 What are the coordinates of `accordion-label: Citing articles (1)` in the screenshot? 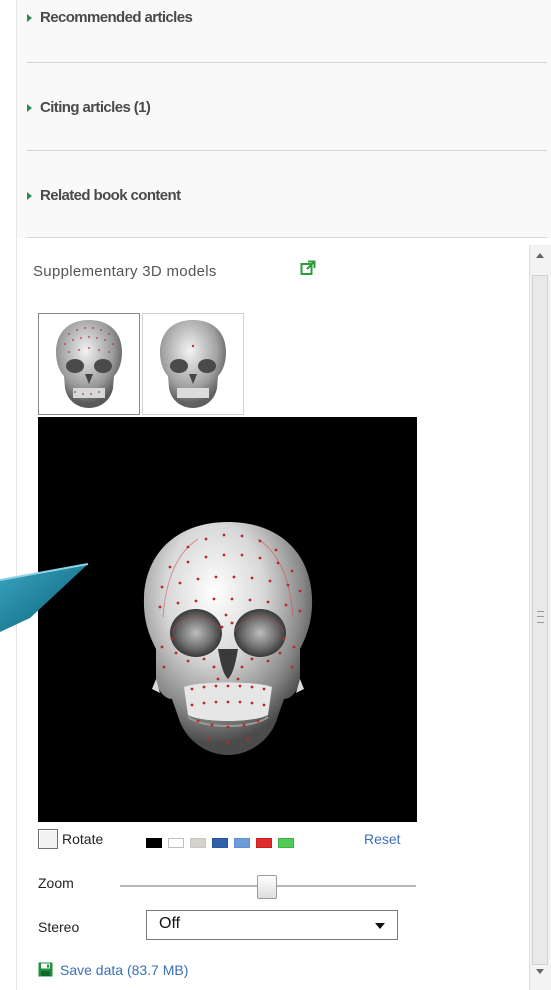 It's located at (95, 107).